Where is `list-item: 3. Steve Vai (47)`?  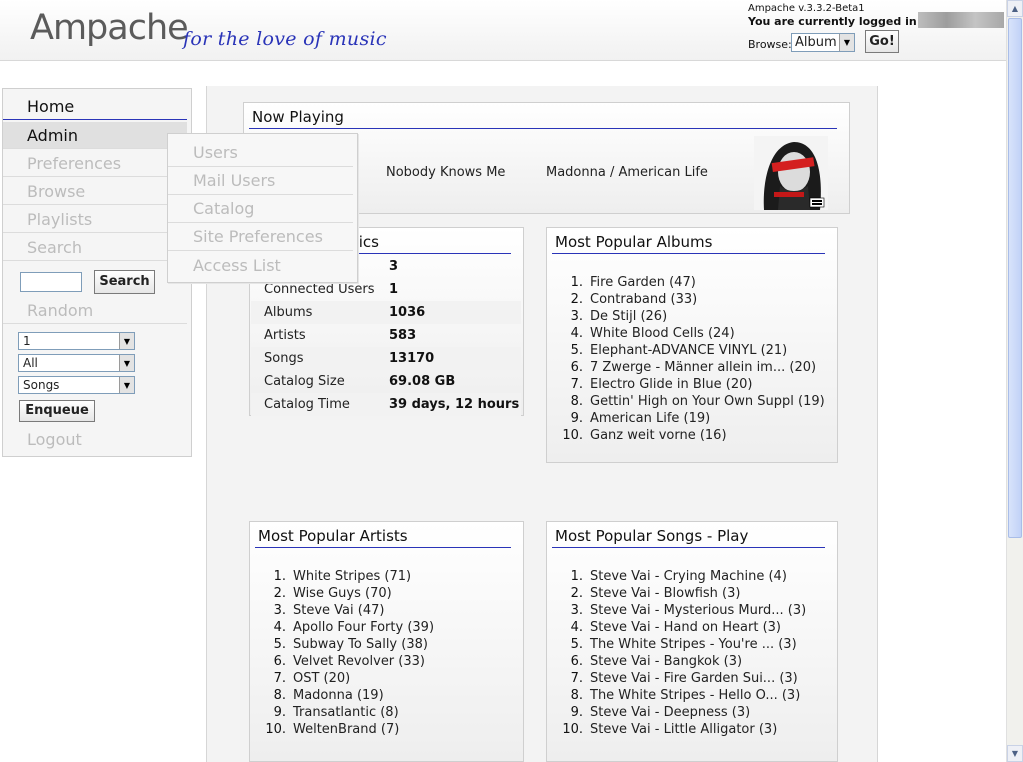
list-item: 3. Steve Vai (47) is located at coordinates (346, 610).